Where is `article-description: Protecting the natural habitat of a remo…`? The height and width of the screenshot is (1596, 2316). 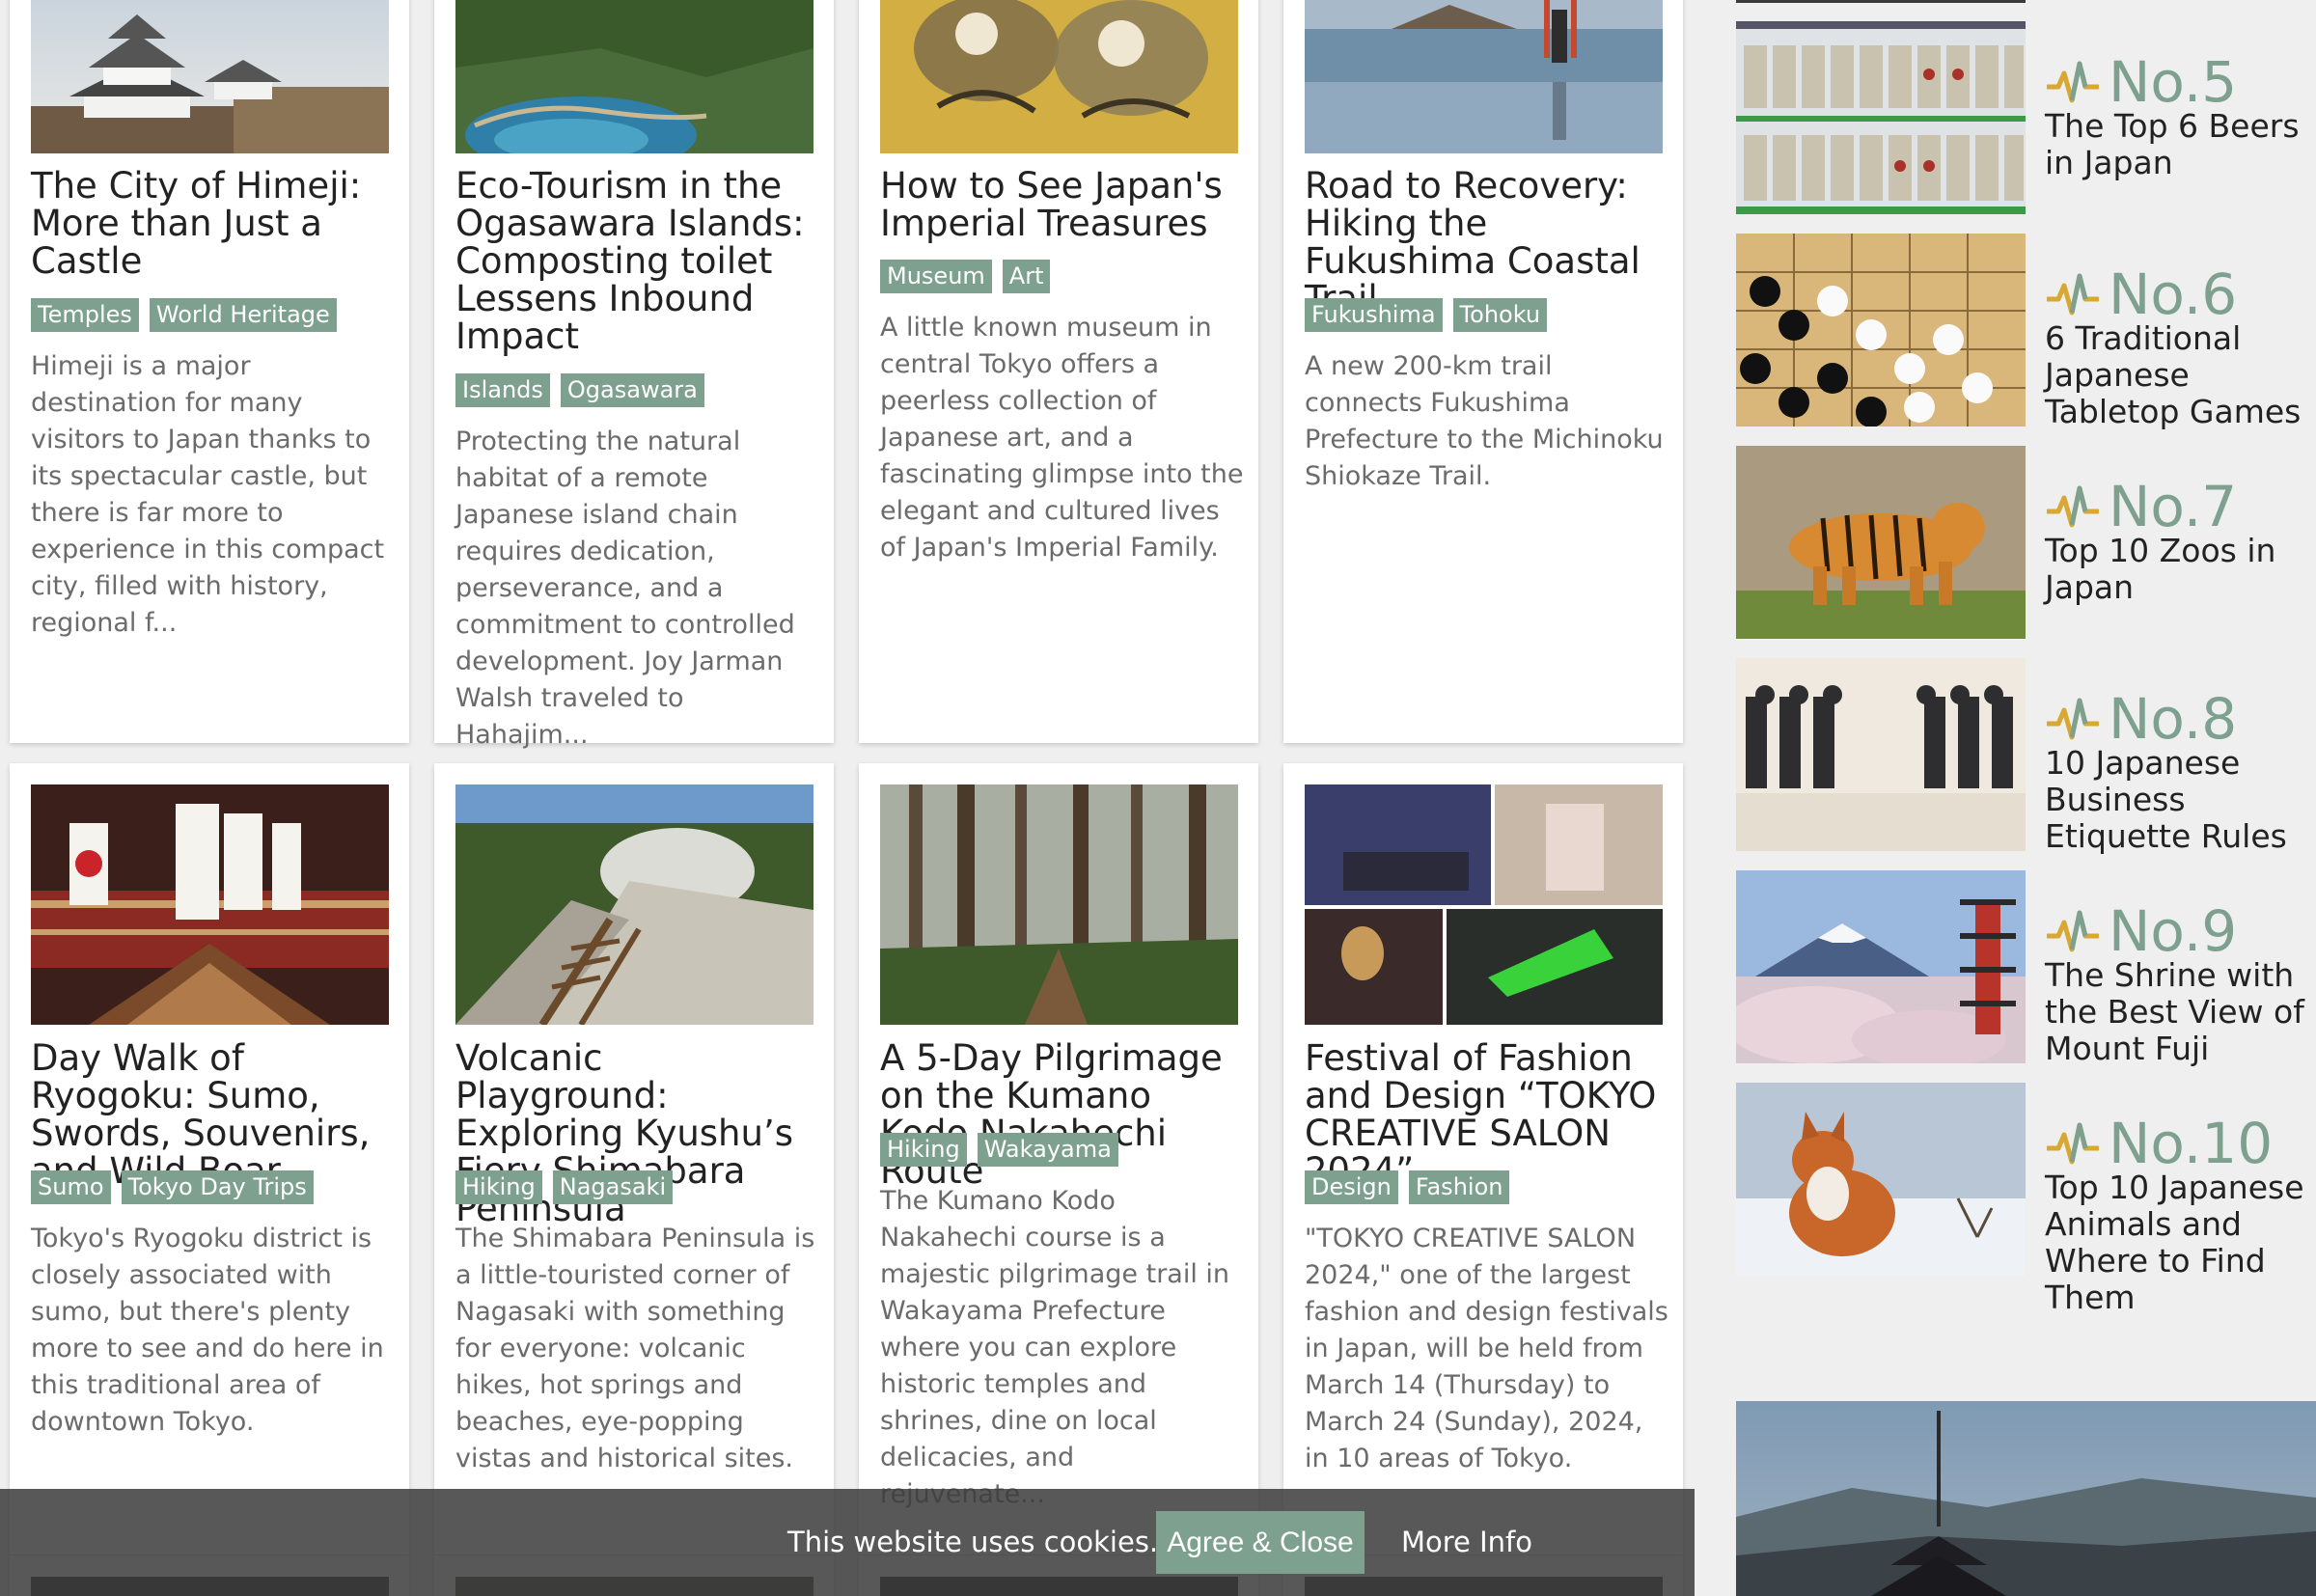 article-description: Protecting the natural habitat of a remo… is located at coordinates (625, 589).